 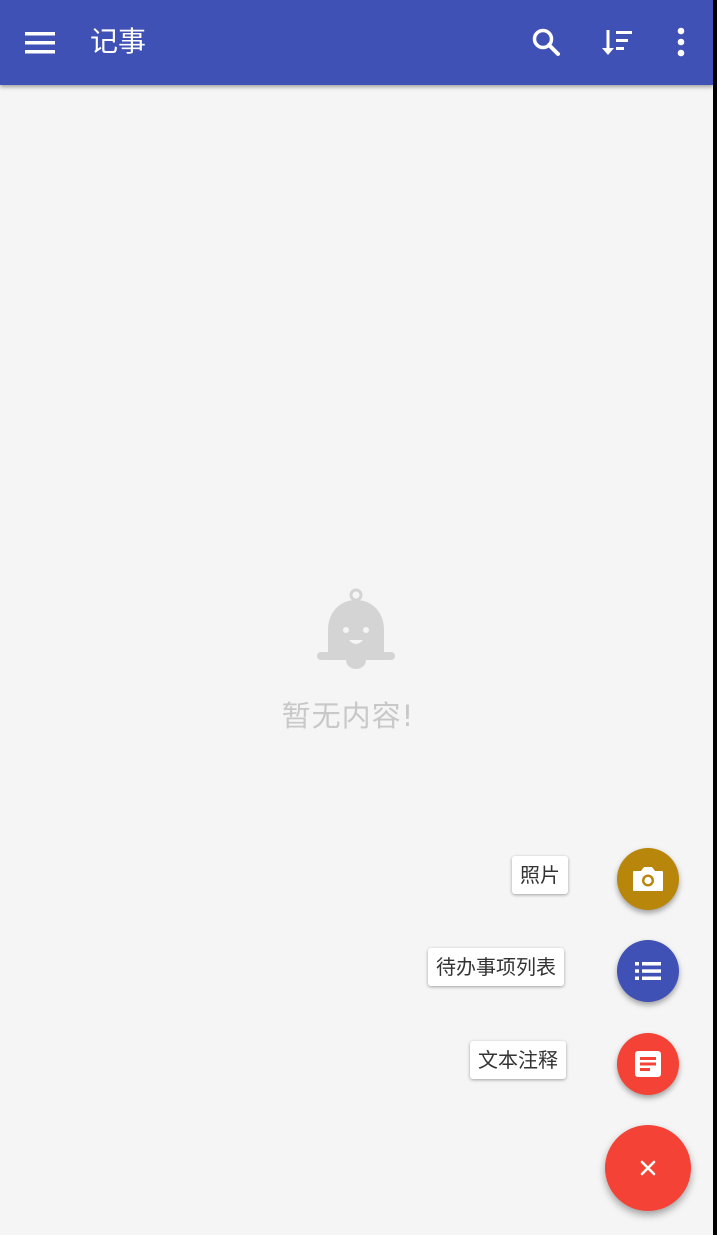 What do you see at coordinates (681, 42) in the screenshot?
I see `more-vert-icon` at bounding box center [681, 42].